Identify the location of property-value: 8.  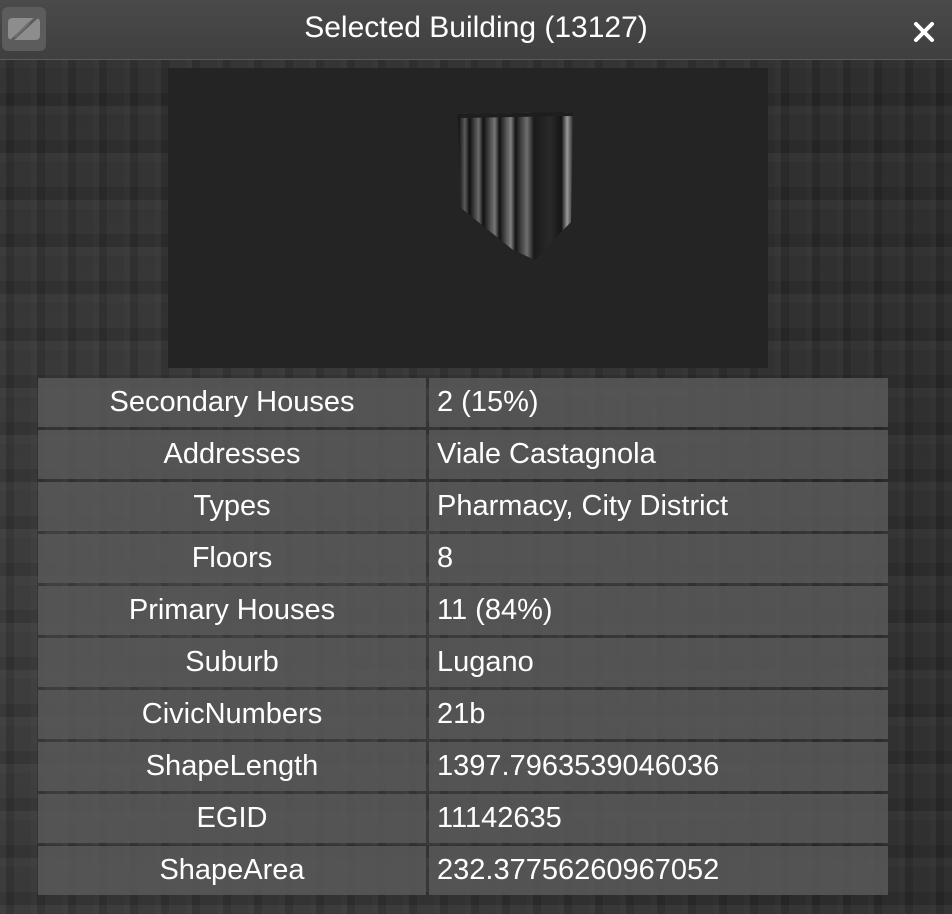
(658, 558).